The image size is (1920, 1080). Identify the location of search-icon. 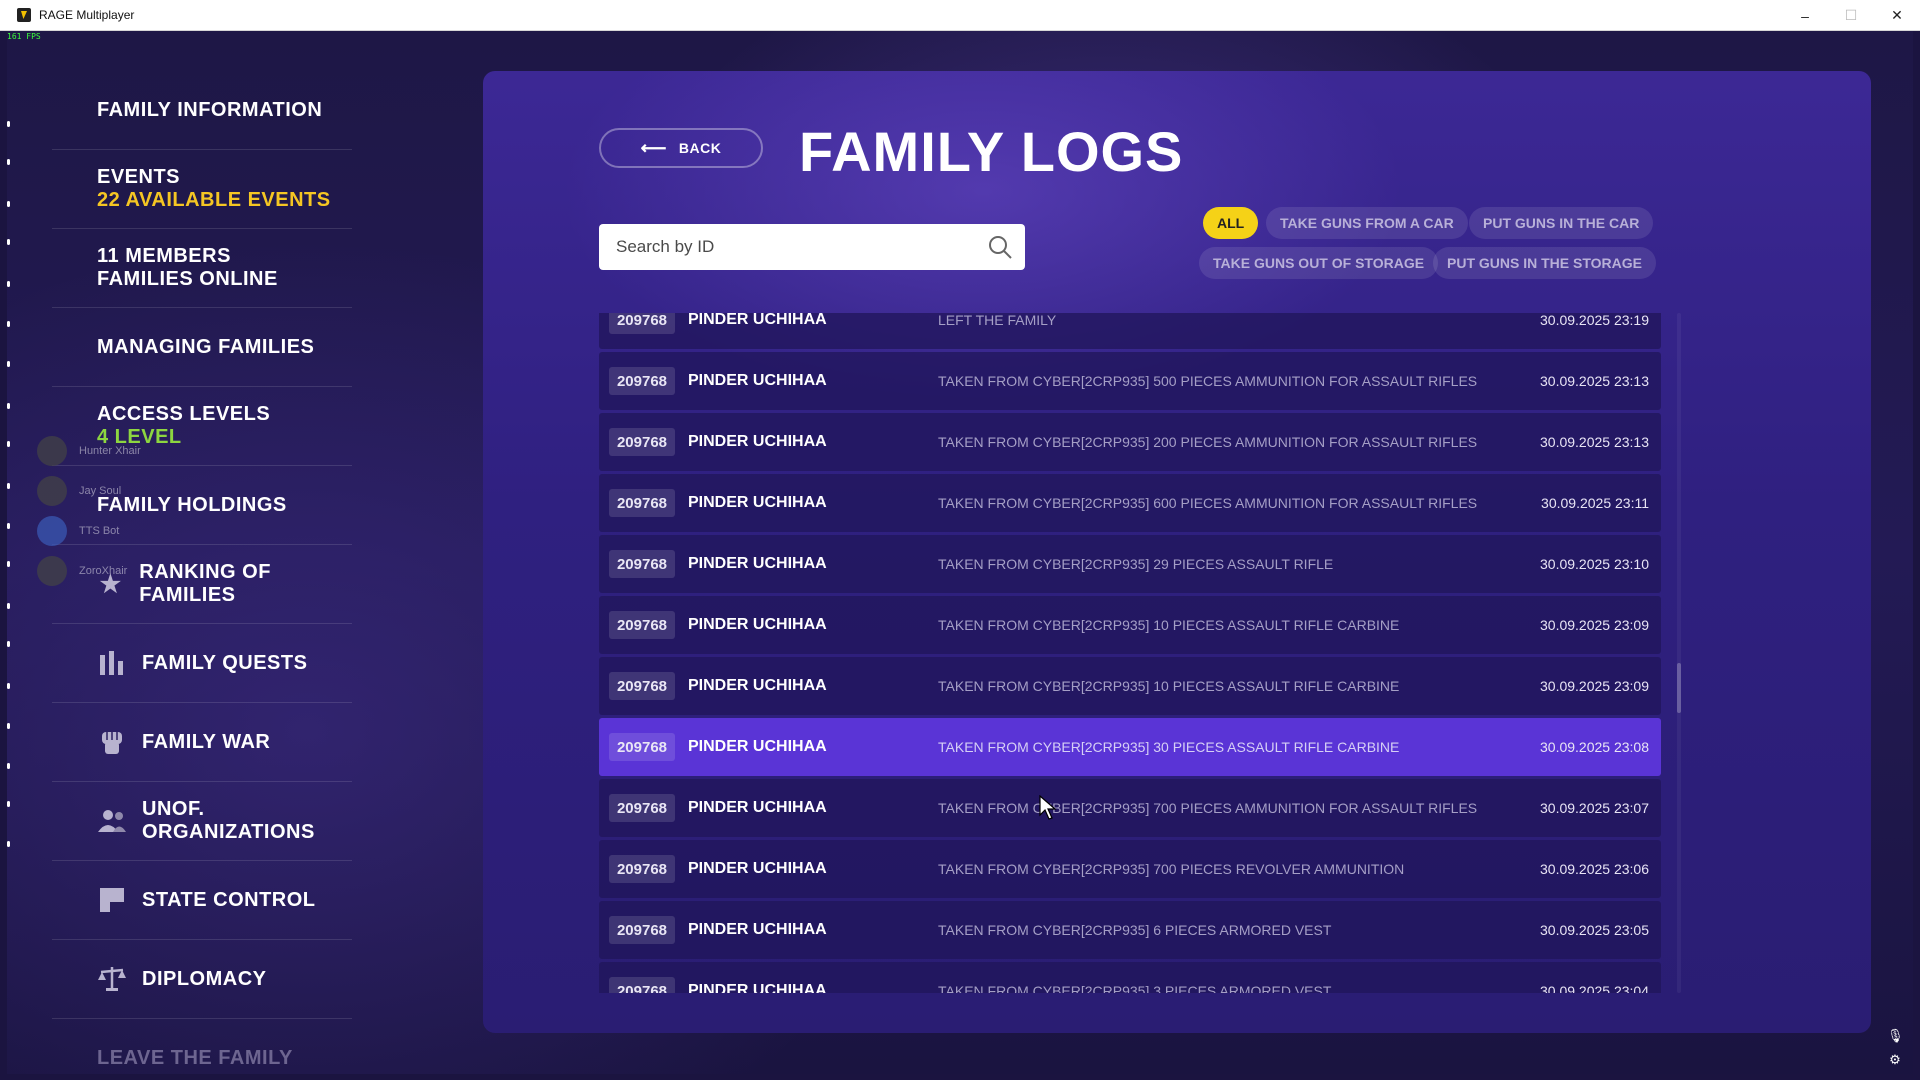
(1000, 247).